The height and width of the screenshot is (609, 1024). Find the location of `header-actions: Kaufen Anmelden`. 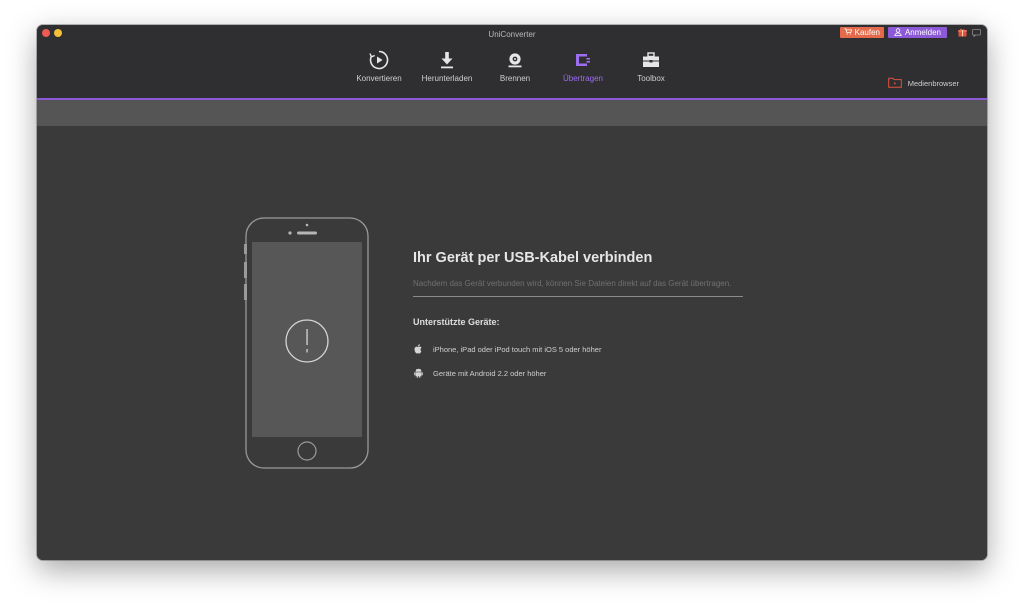

header-actions: Kaufen Anmelden is located at coordinates (910, 32).